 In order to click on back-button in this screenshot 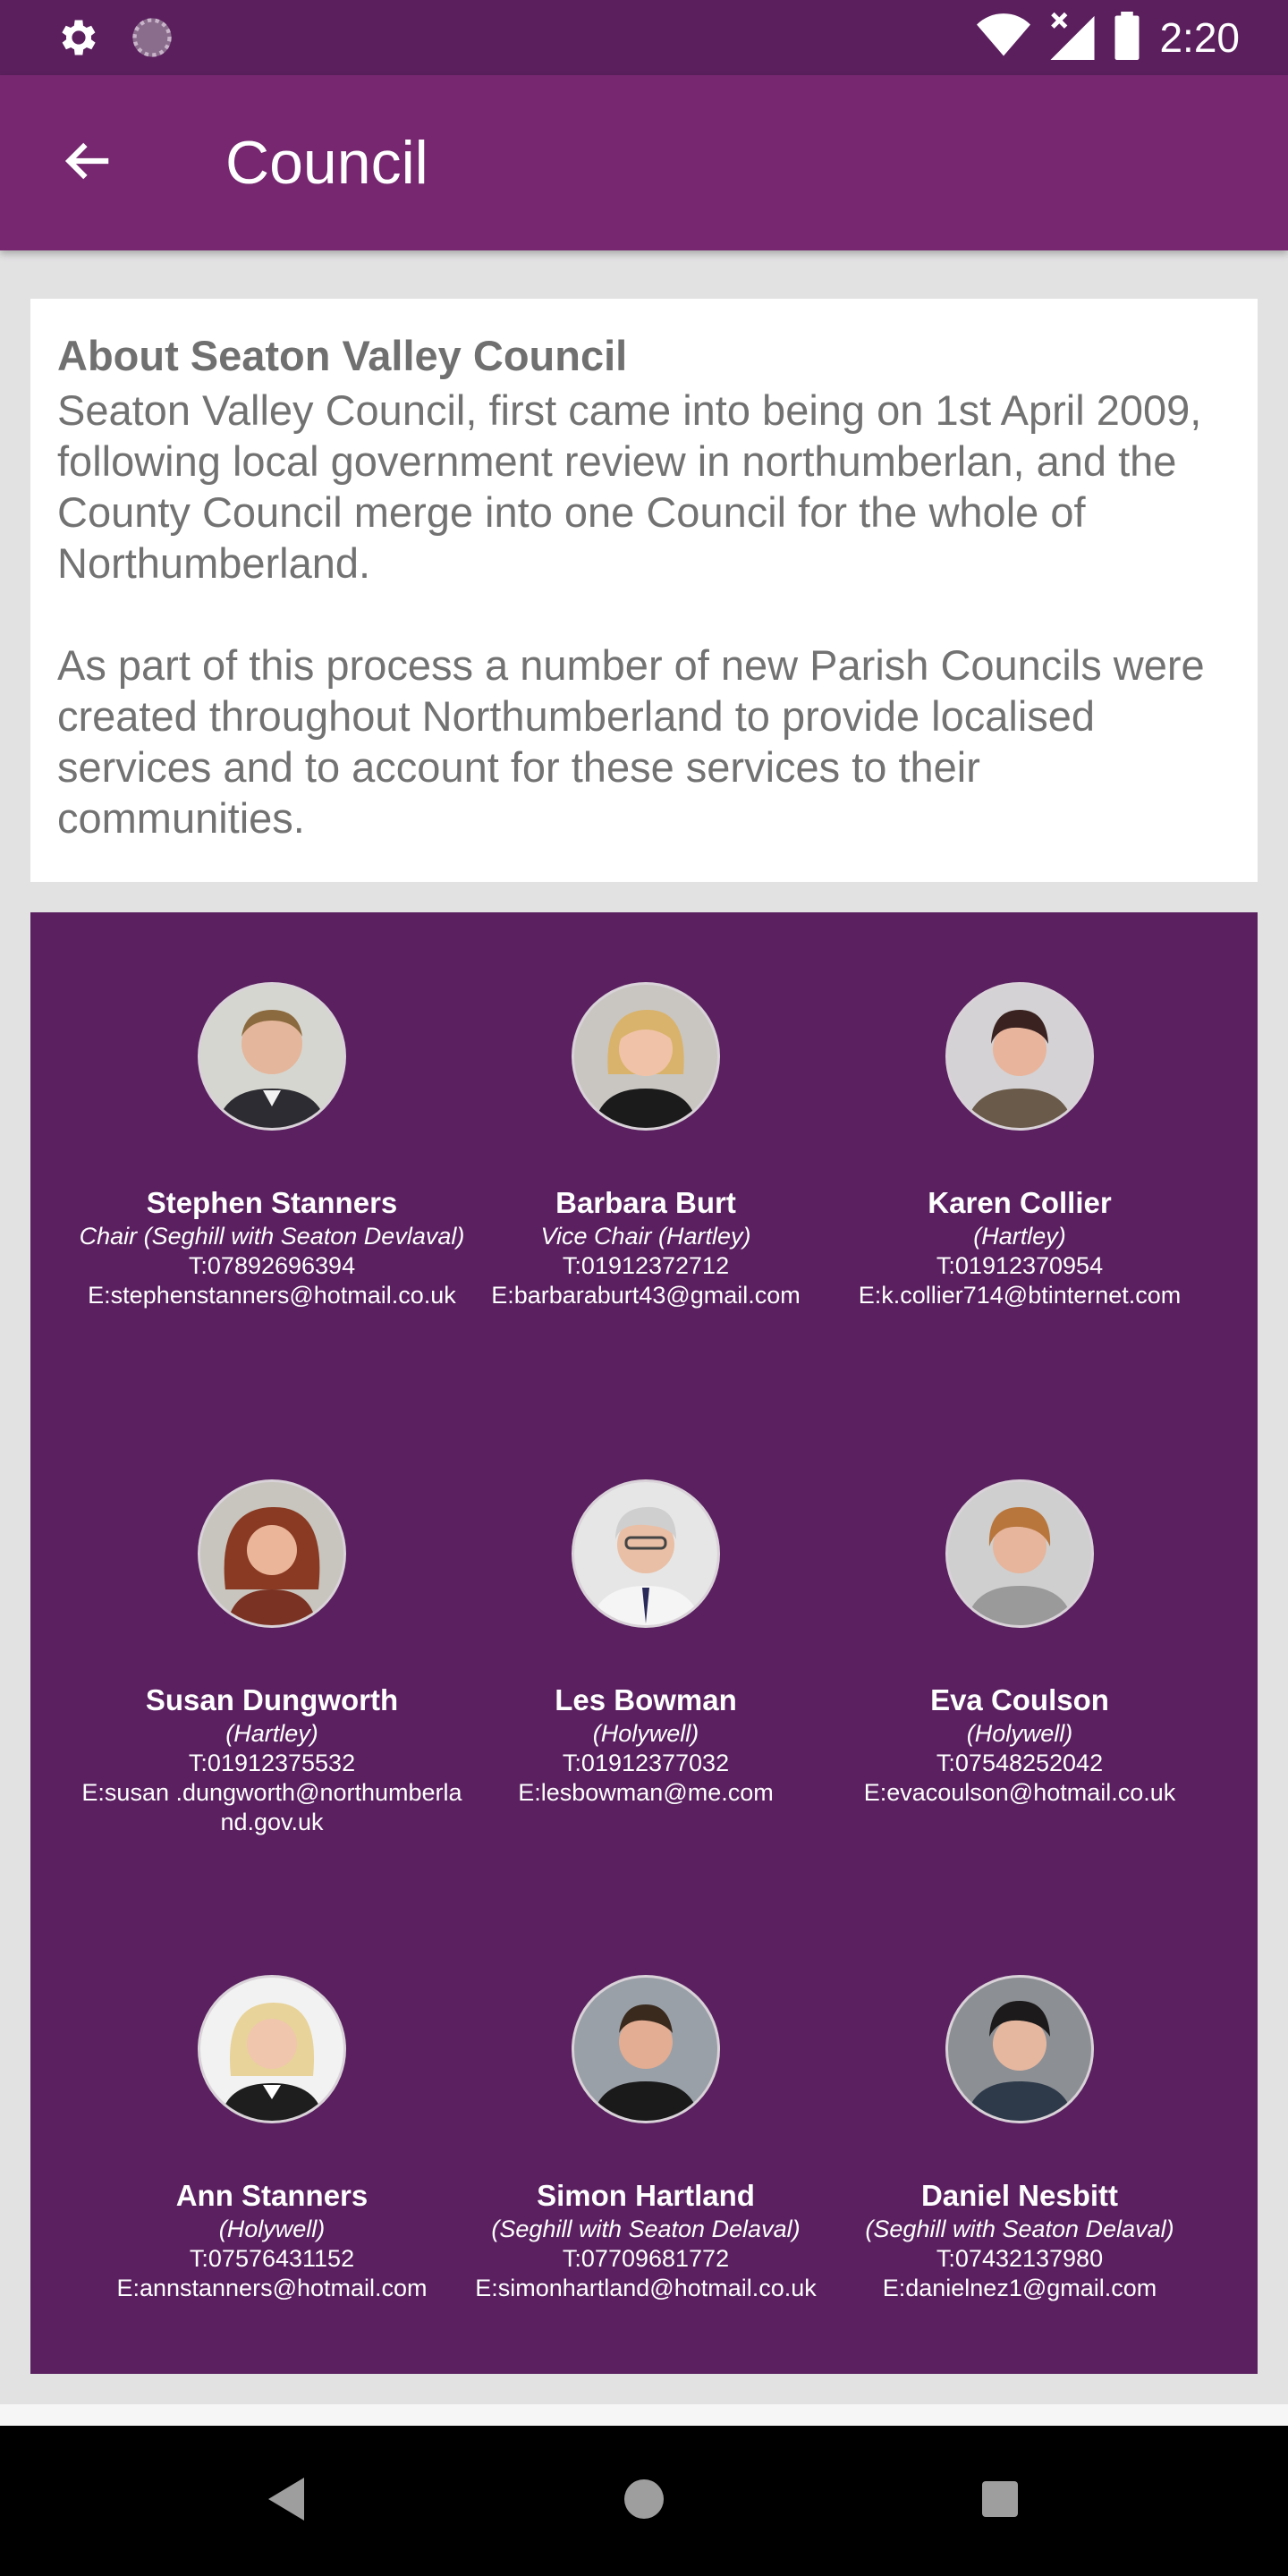, I will do `click(88, 163)`.